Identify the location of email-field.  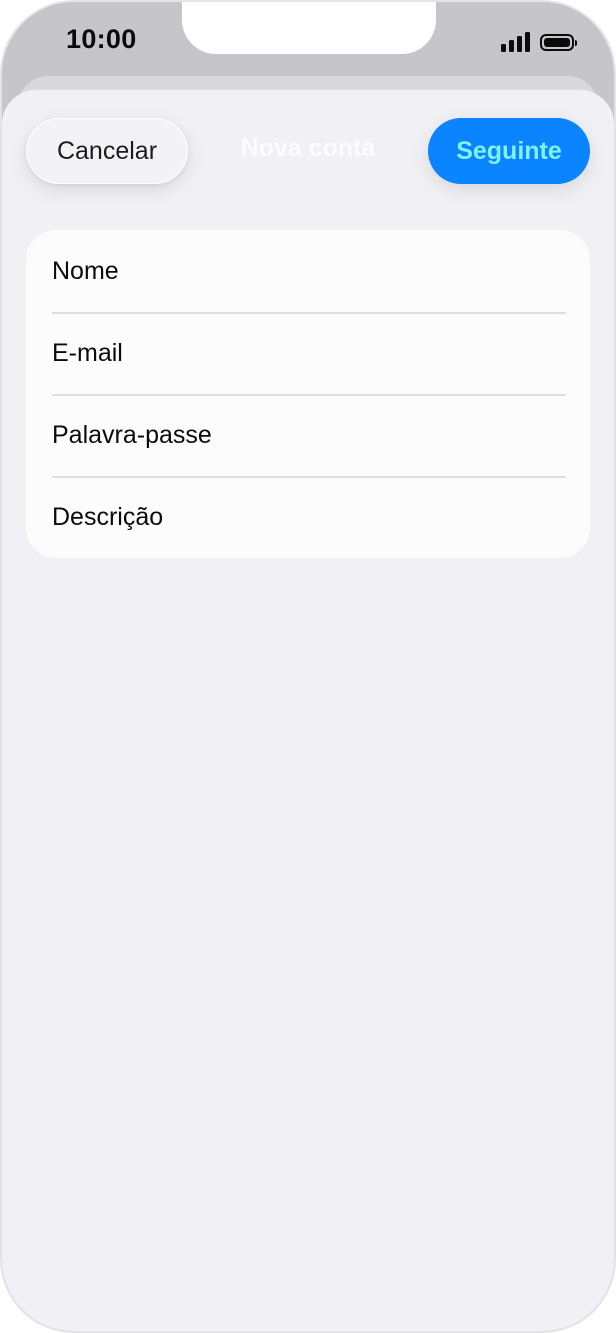
(321, 353).